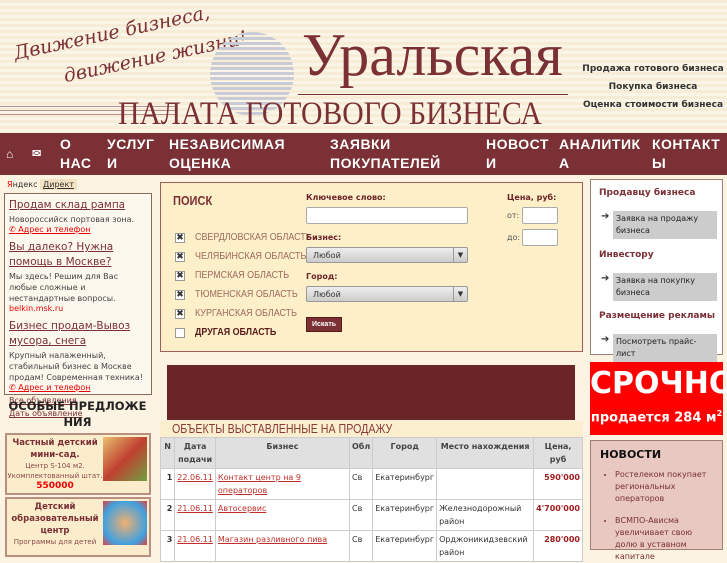  Describe the element at coordinates (55, 486) in the screenshot. I see `offer-price: 550000` at that location.